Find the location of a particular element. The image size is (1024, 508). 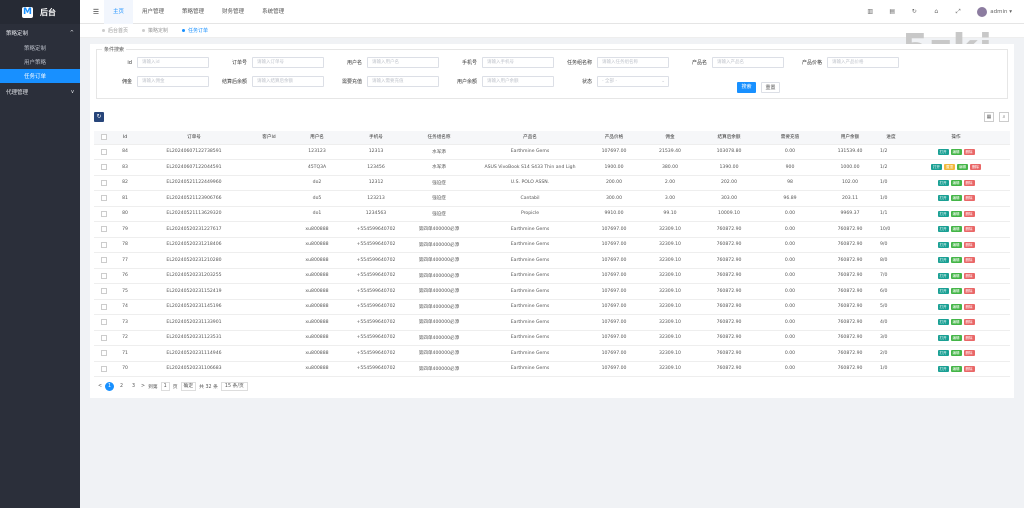

page-number: 3 is located at coordinates (133, 386).